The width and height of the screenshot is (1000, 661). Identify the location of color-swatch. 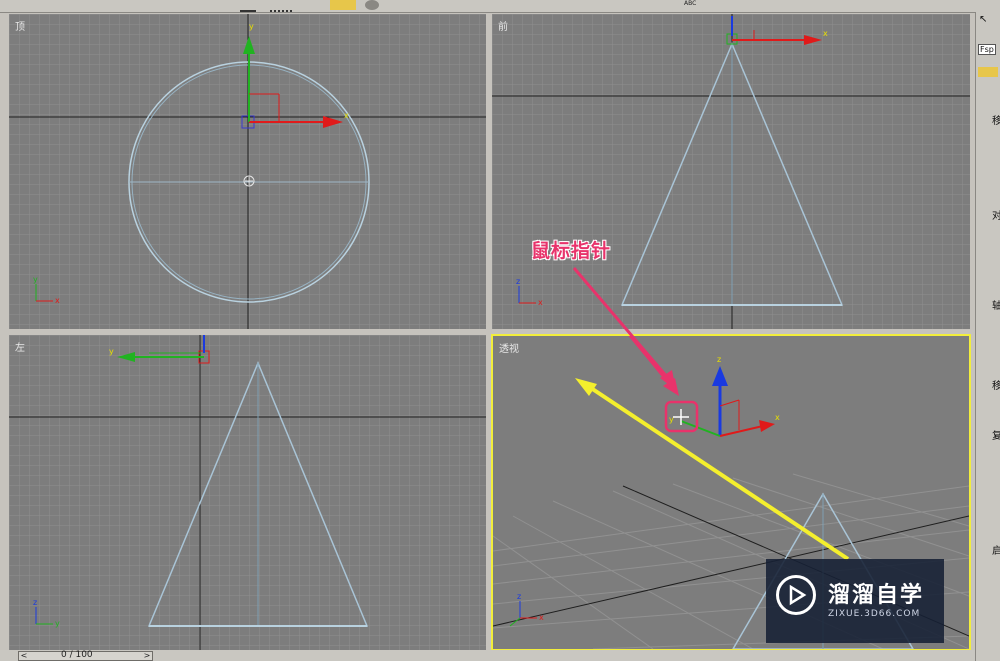
(988, 72).